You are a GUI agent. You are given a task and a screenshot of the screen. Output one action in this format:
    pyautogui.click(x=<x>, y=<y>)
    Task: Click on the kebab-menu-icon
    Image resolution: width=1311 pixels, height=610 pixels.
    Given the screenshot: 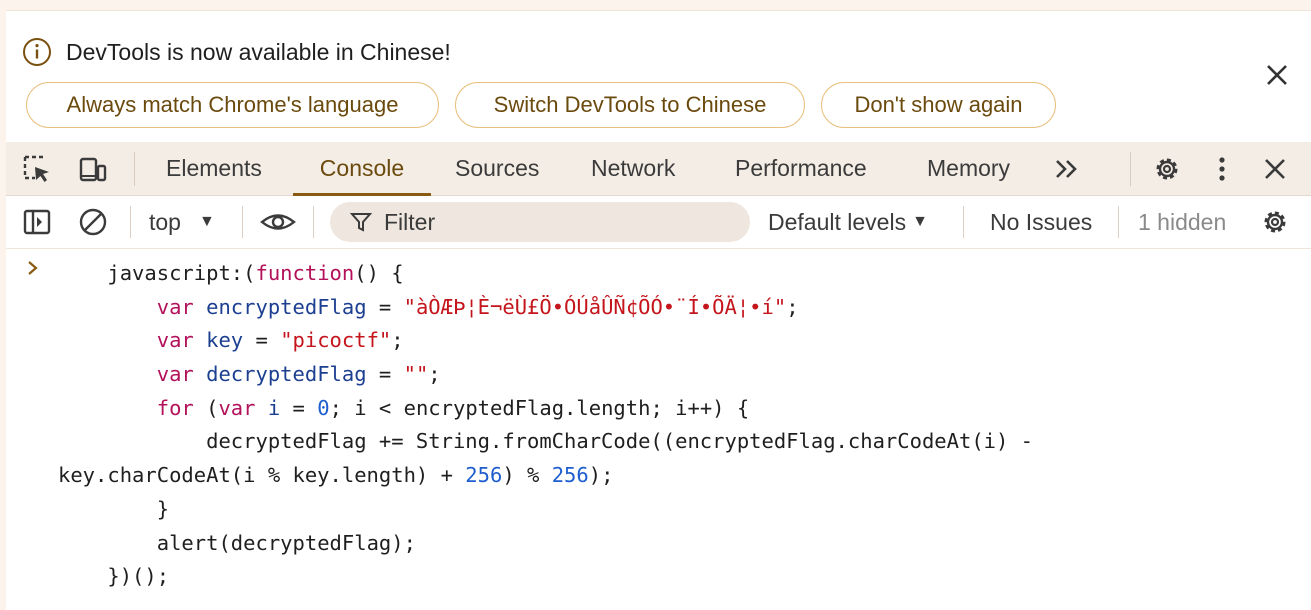 What is the action you would take?
    pyautogui.click(x=1222, y=169)
    